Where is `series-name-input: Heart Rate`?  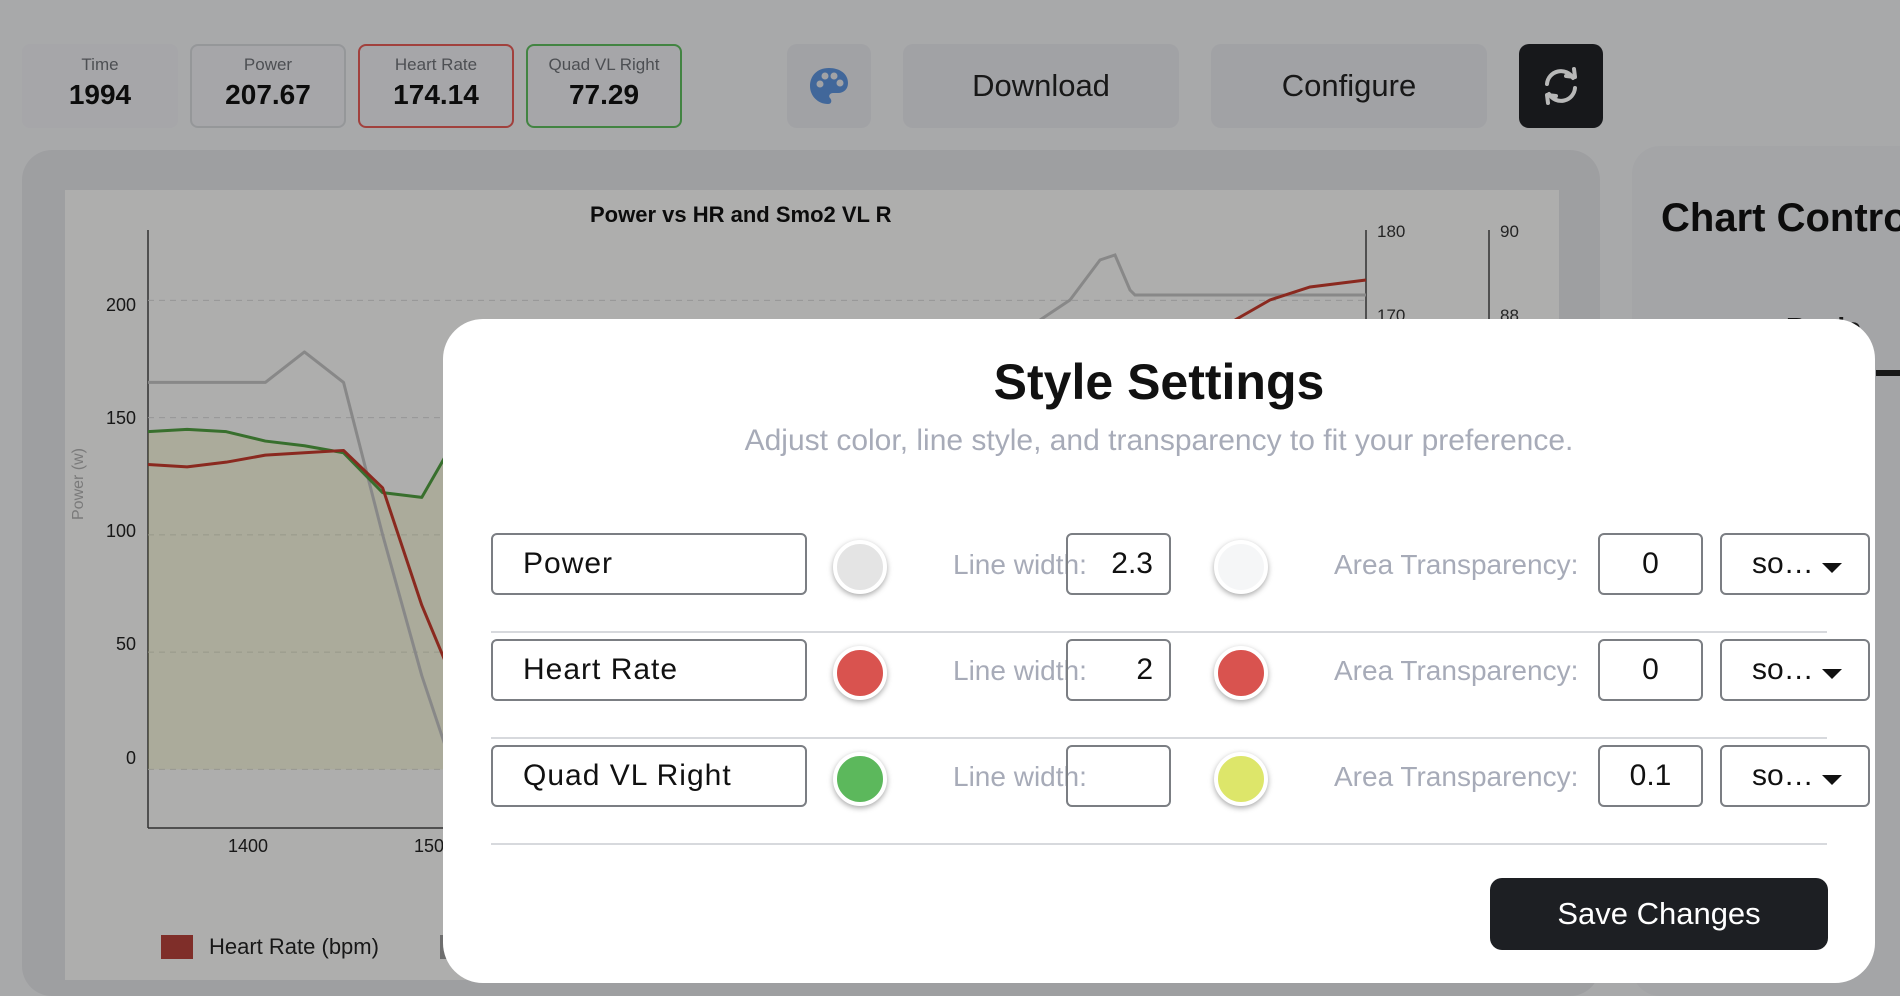 series-name-input: Heart Rate is located at coordinates (649, 670).